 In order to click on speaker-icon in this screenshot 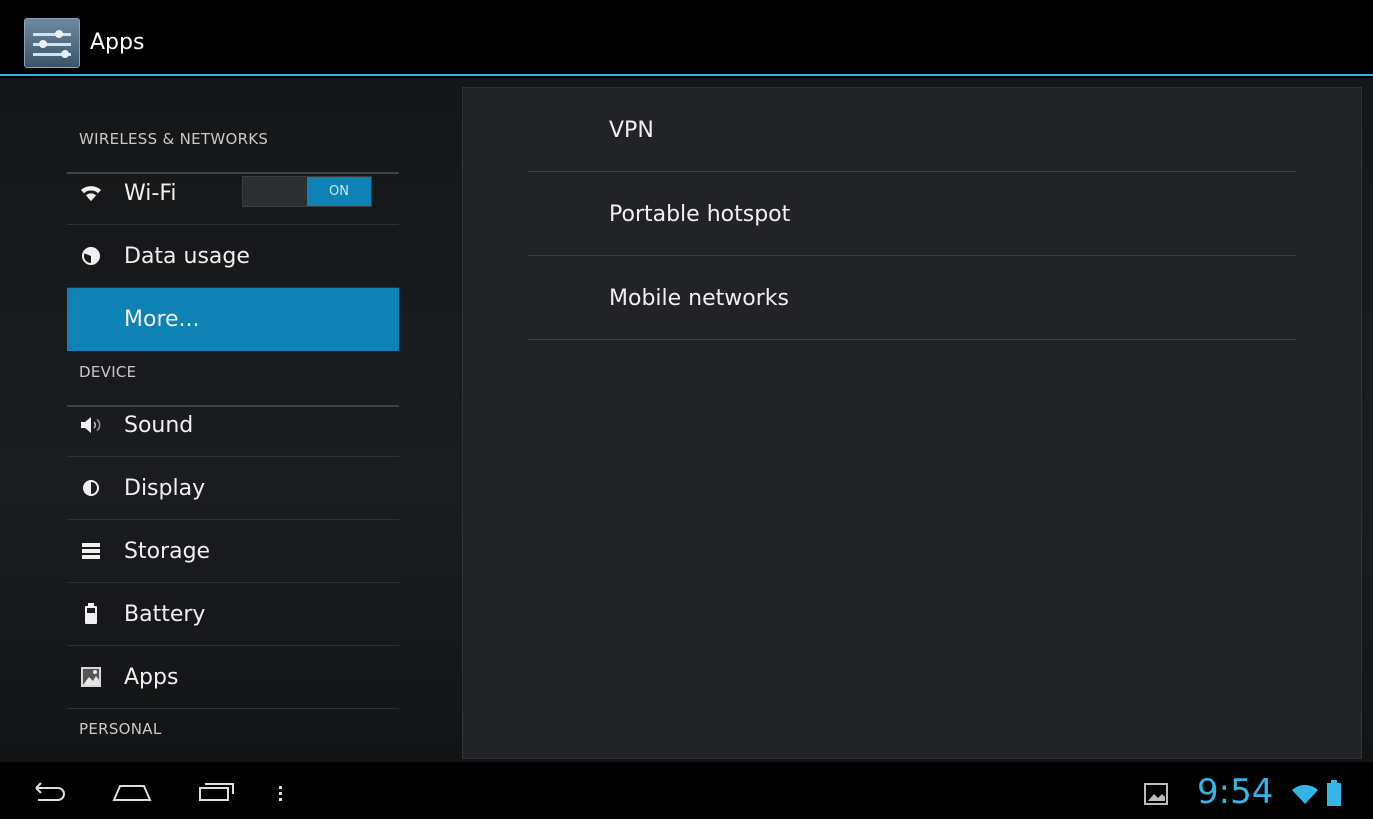, I will do `click(91, 425)`.